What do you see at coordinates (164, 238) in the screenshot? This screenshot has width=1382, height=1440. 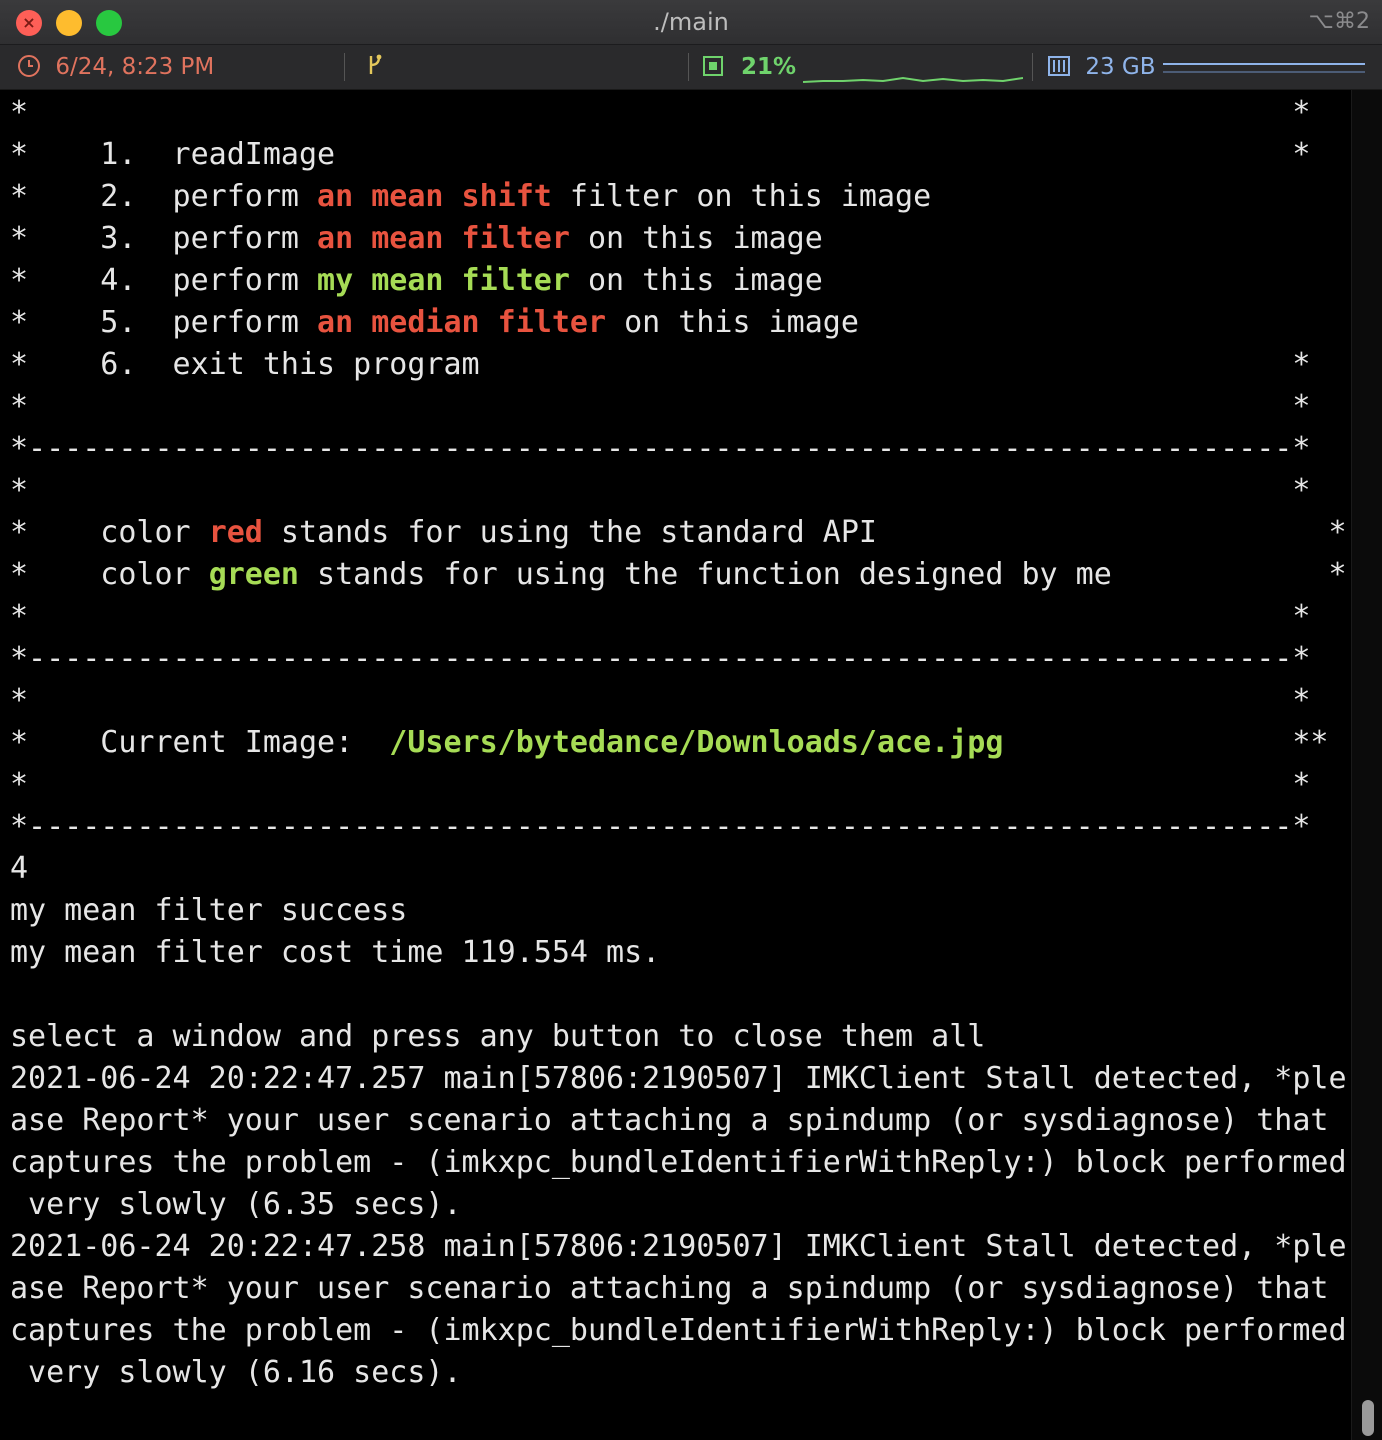 I see `terminal-text: * 3. perform` at bounding box center [164, 238].